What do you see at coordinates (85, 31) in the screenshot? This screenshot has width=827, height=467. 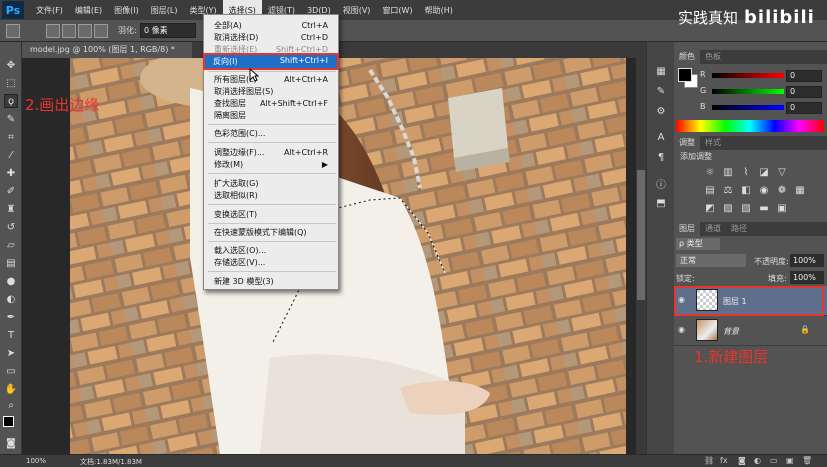 I see `subtract-selection-icon` at bounding box center [85, 31].